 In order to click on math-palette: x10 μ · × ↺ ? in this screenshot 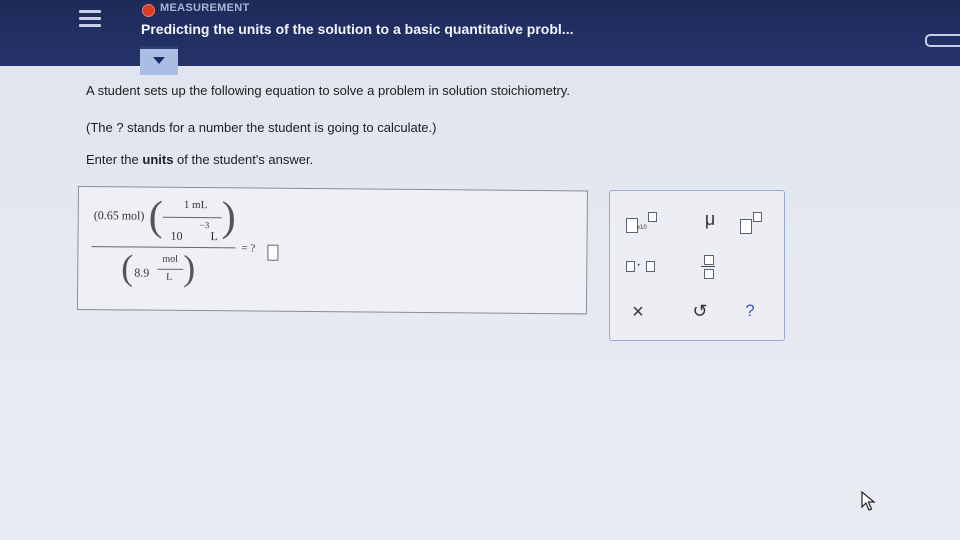, I will do `click(697, 265)`.